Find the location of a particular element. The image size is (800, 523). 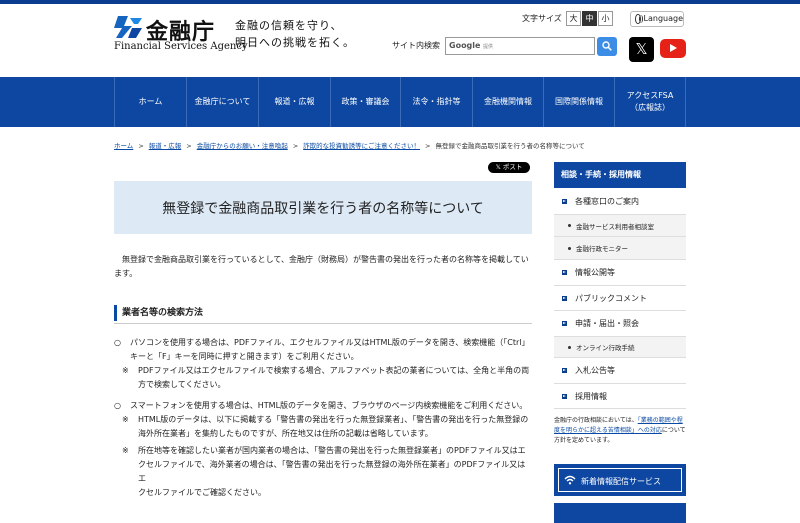

sidebar-item-public-comment: パブリックコメント is located at coordinates (620, 298).